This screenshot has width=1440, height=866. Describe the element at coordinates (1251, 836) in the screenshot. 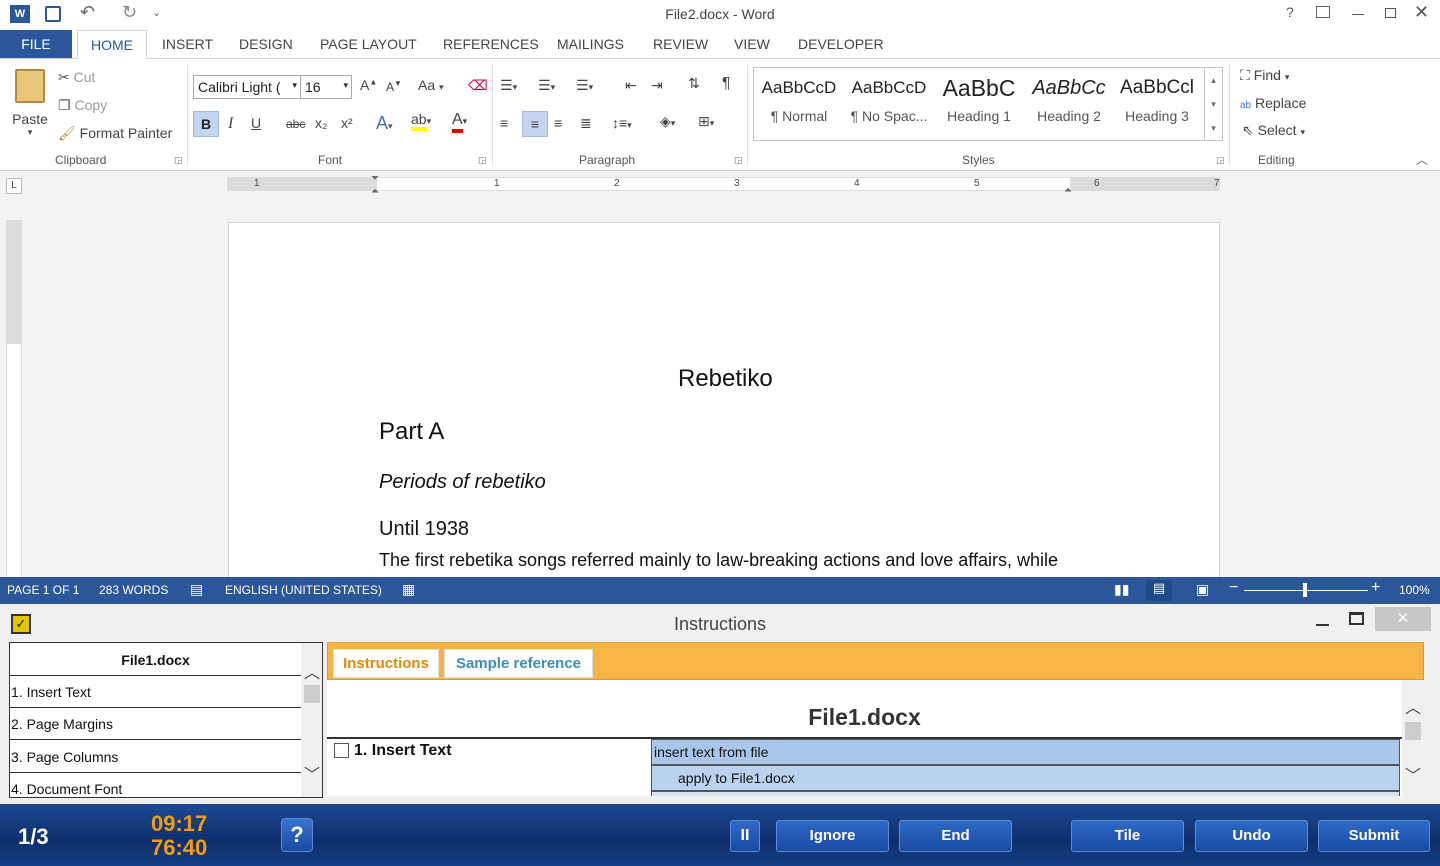

I see `undo-button: Undo` at that location.